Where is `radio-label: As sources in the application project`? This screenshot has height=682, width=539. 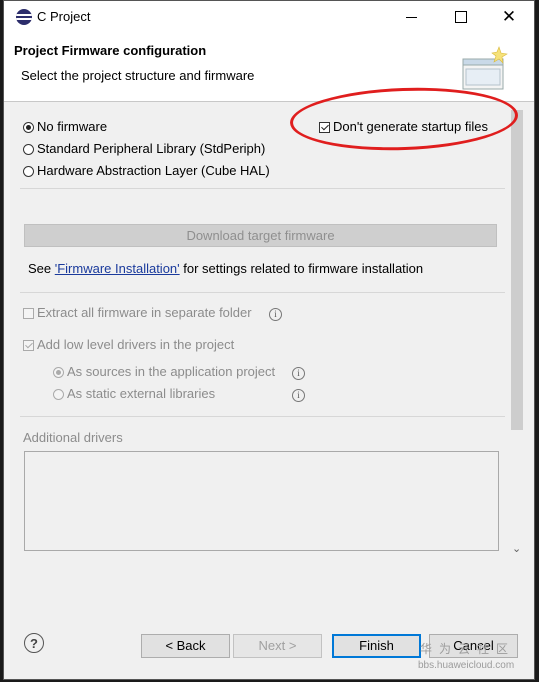 radio-label: As sources in the application project is located at coordinates (171, 371).